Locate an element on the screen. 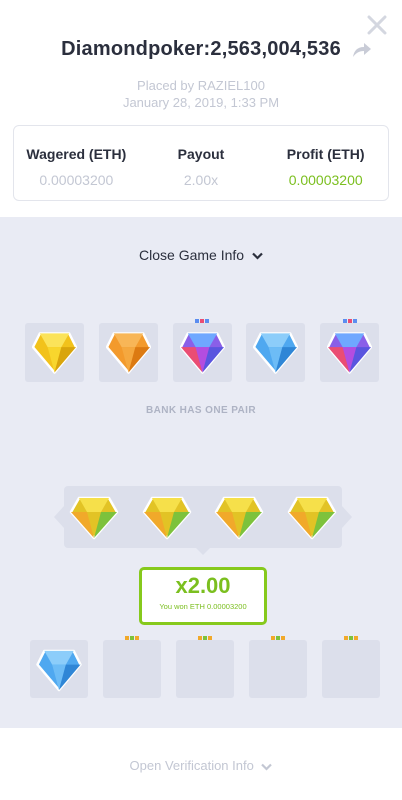  win-multiplier: x2.00 is located at coordinates (203, 585).